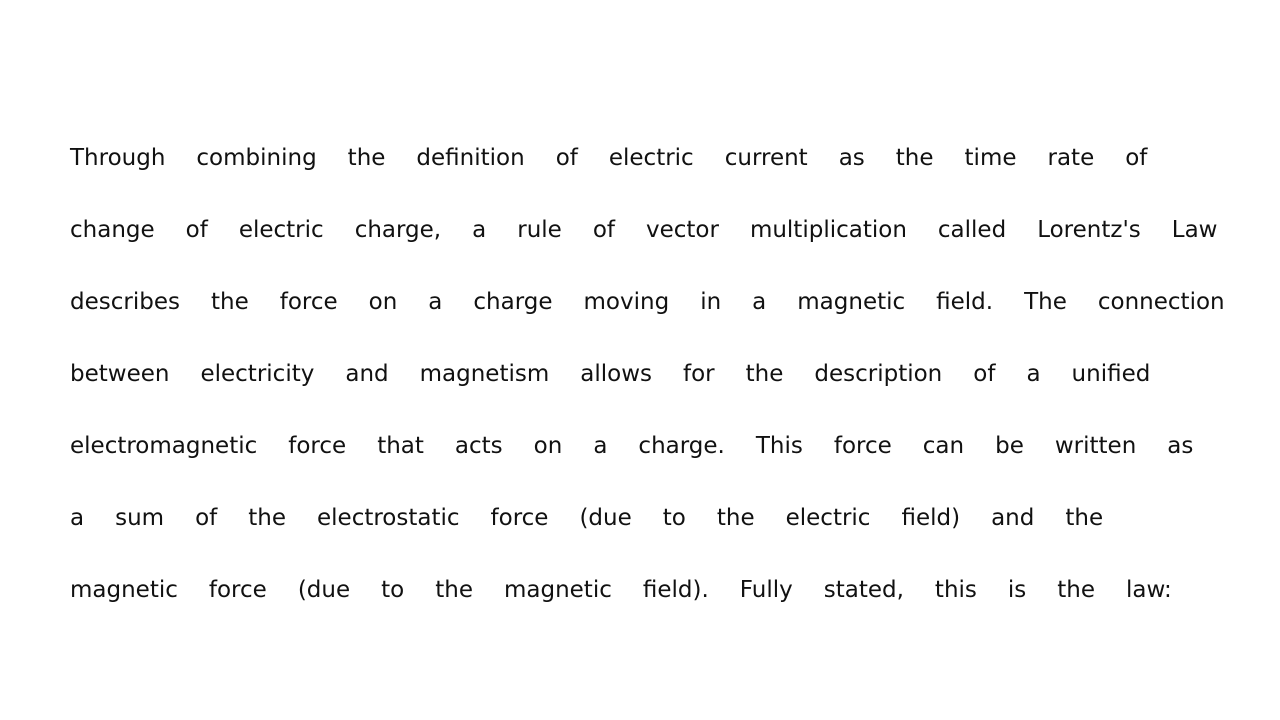 Image resolution: width=1280 pixels, height=720 pixels. Describe the element at coordinates (828, 230) in the screenshot. I see `word: multiplication` at that location.